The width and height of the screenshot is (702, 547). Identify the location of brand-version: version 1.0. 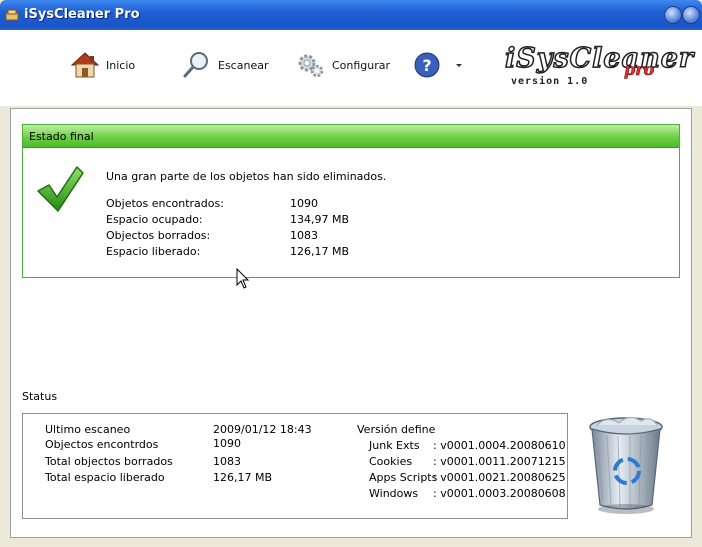
(550, 81).